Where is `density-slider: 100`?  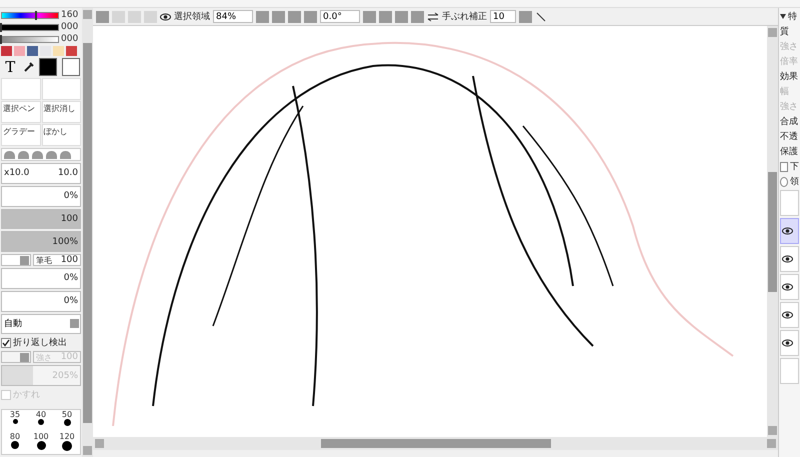
density-slider: 100 is located at coordinates (41, 219).